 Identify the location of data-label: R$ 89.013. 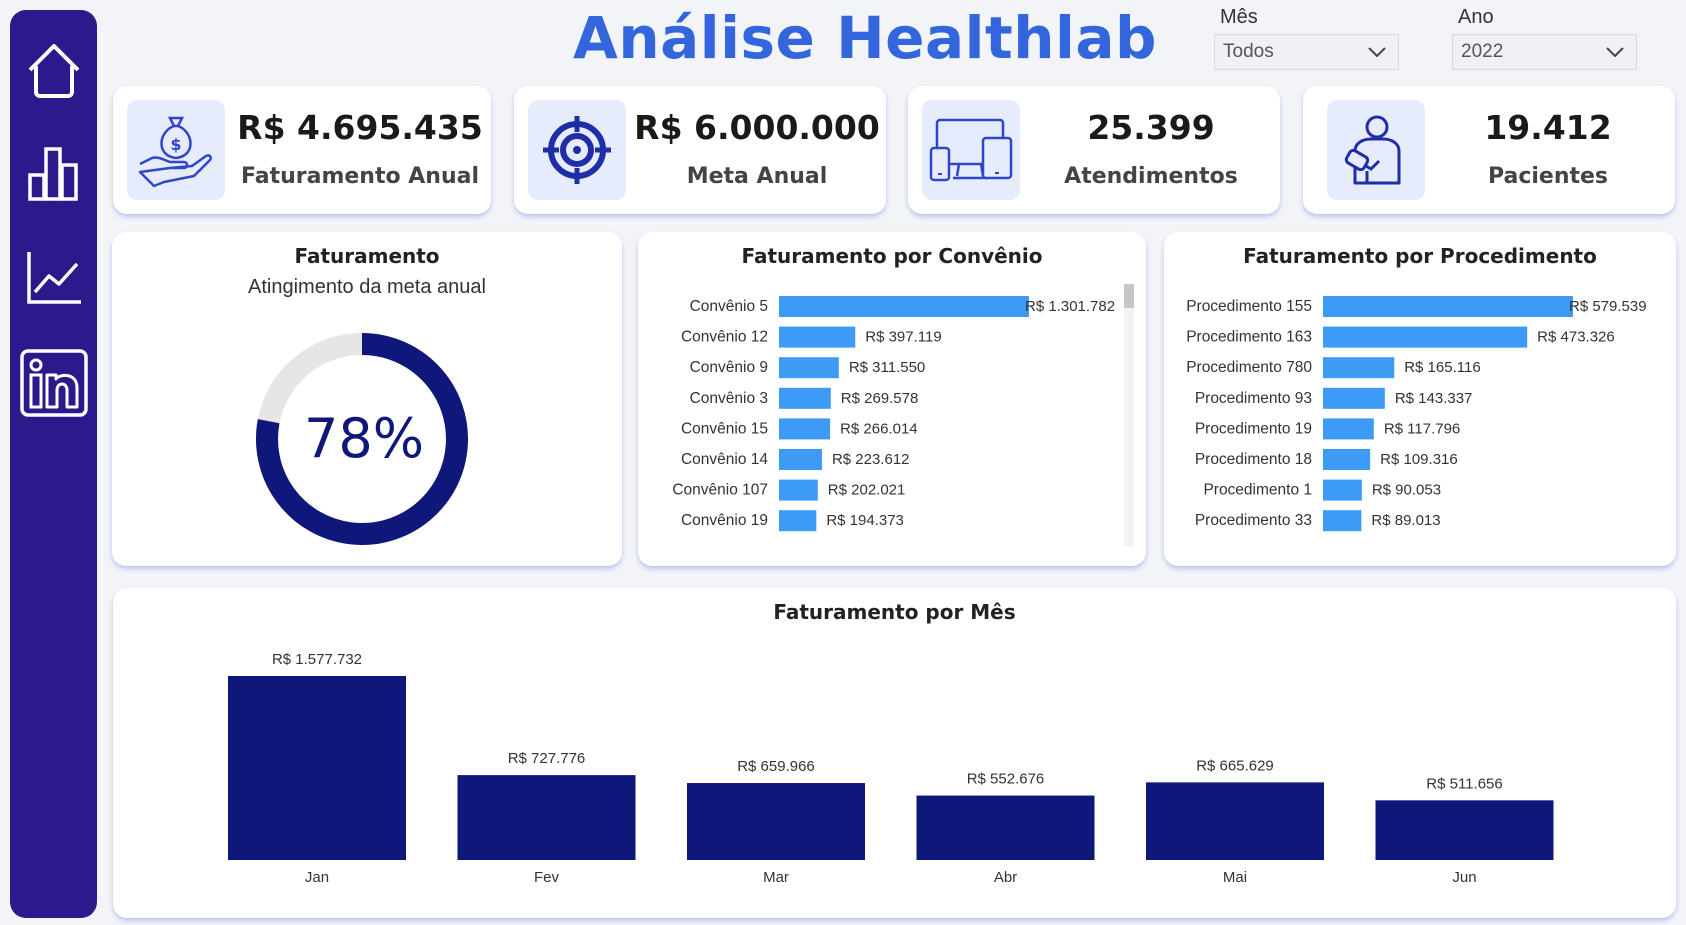
(1405, 520).